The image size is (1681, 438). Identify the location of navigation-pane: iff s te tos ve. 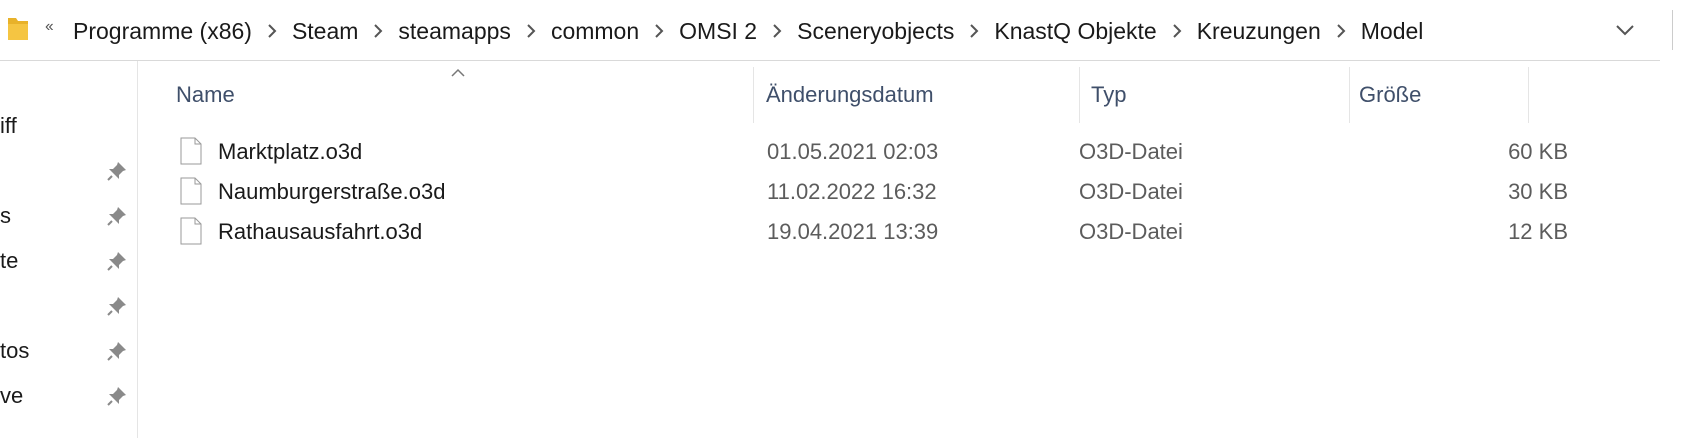
(69, 249).